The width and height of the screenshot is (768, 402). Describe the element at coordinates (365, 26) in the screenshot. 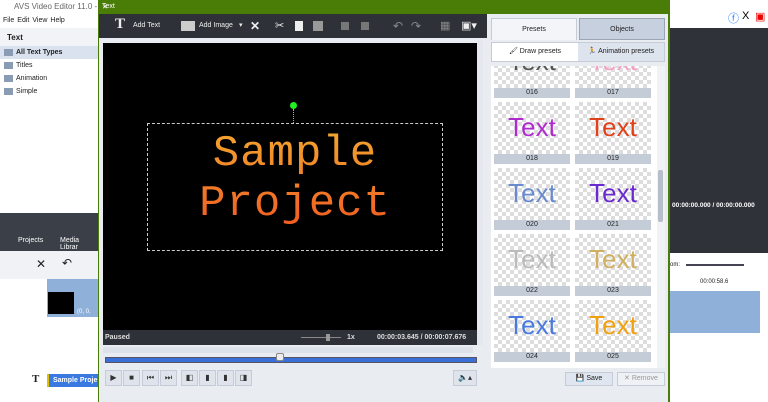

I see `send-backward-icon` at that location.